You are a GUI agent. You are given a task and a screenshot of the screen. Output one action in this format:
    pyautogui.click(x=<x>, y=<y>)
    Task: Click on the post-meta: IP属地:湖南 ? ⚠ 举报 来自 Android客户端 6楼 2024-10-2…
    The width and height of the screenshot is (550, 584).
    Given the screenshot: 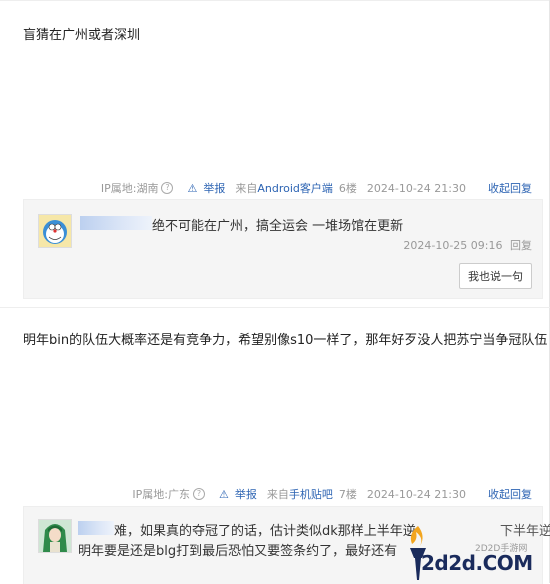 What is the action you would take?
    pyautogui.click(x=314, y=188)
    